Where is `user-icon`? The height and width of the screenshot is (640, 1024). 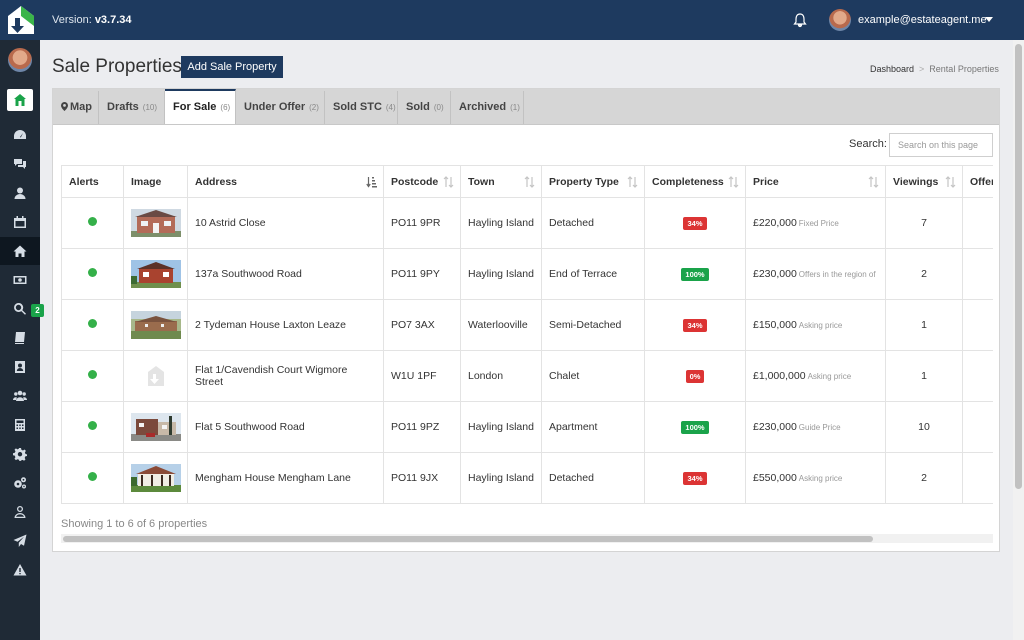
user-icon is located at coordinates (20, 193).